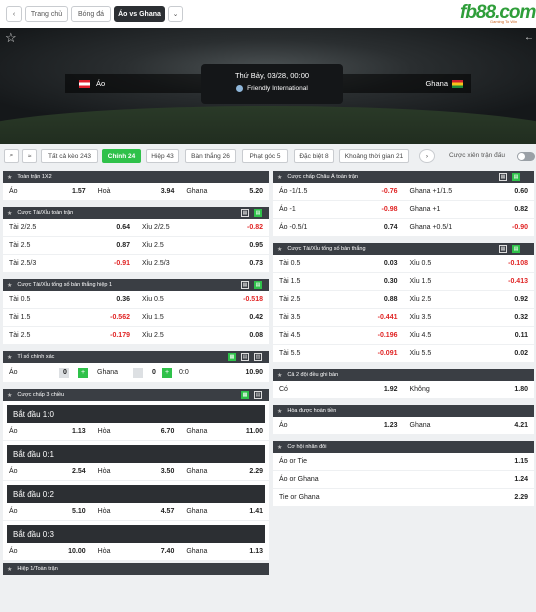 This screenshot has height=612, width=536. I want to click on odds-cell: Tie or Ghana 2.29, so click(403, 497).